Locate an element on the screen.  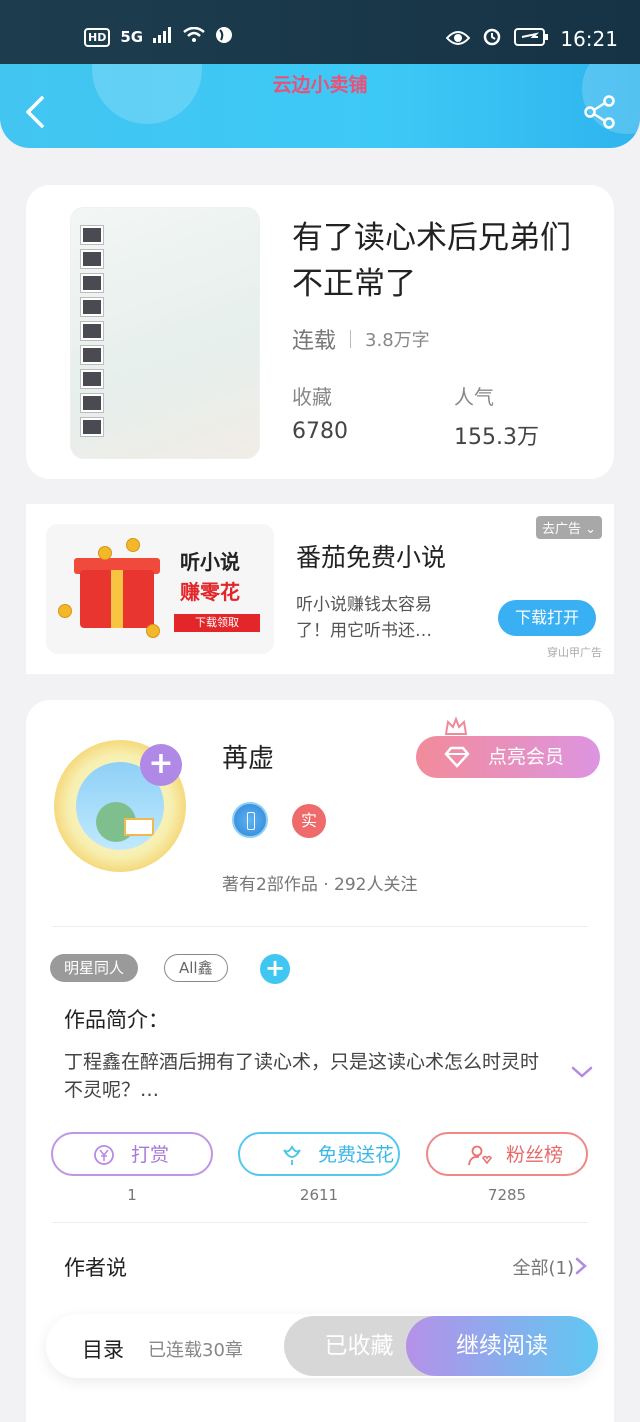
table-of-contents-button: 目录 is located at coordinates (103, 1349).